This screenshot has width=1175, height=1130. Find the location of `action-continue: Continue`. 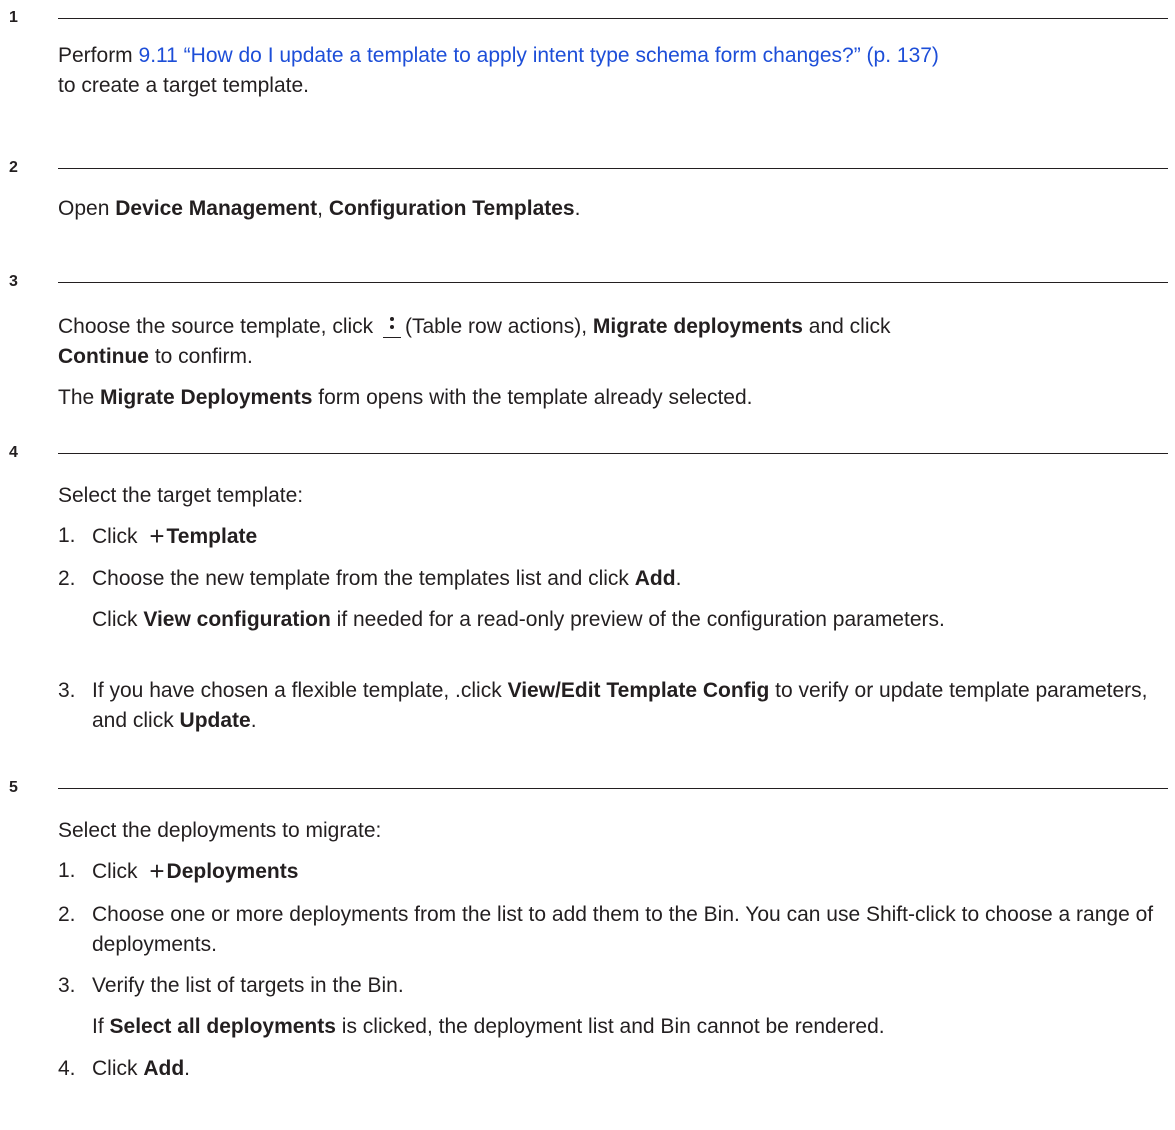

action-continue: Continue is located at coordinates (103, 356).